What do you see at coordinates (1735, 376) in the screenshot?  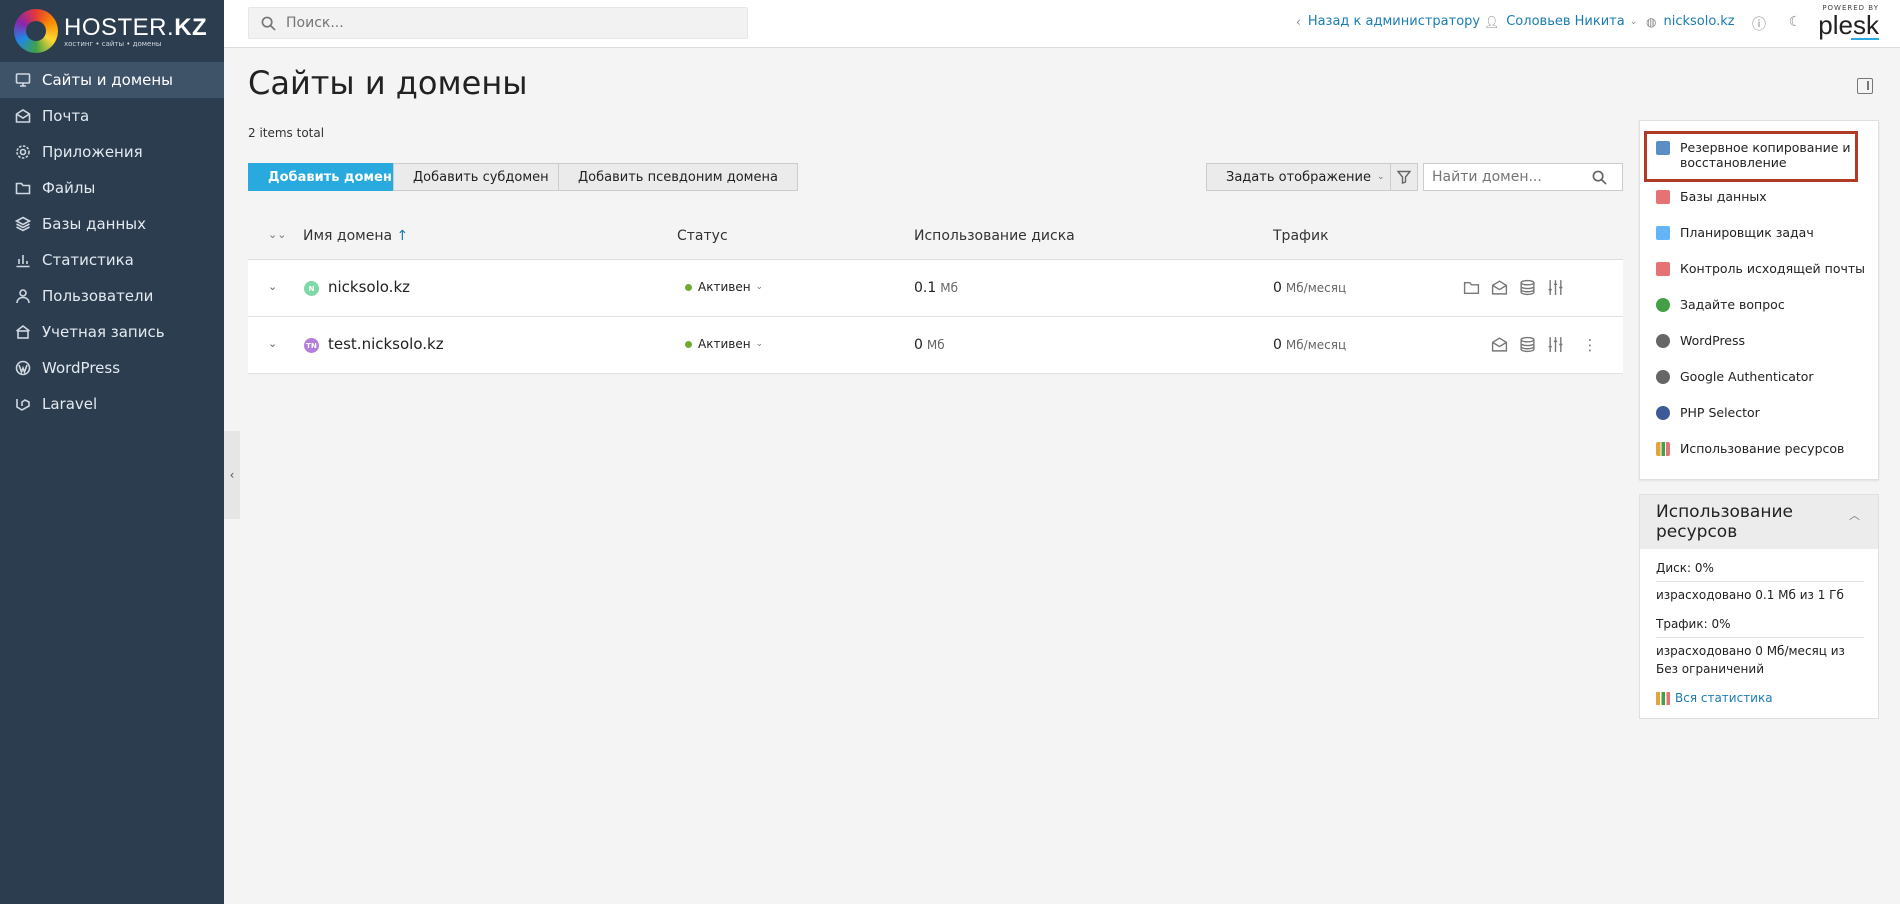 I see `quick-link-google-authenticator: Google Authenticator` at bounding box center [1735, 376].